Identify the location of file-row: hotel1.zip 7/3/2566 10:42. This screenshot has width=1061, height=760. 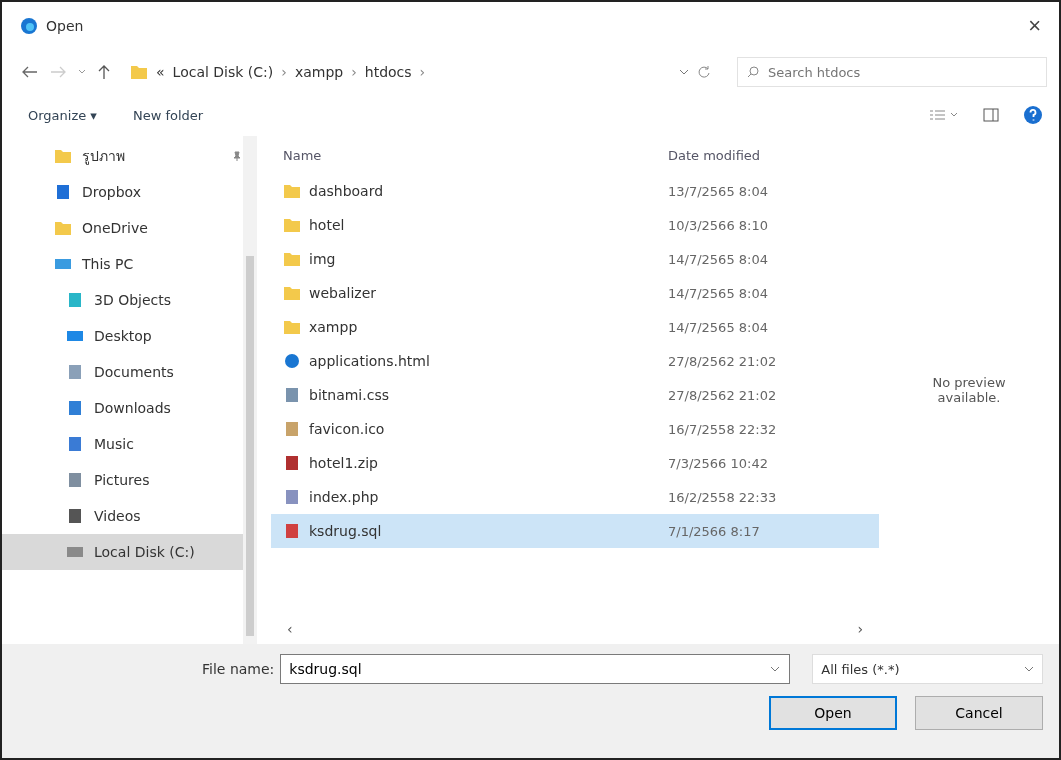
(575, 463).